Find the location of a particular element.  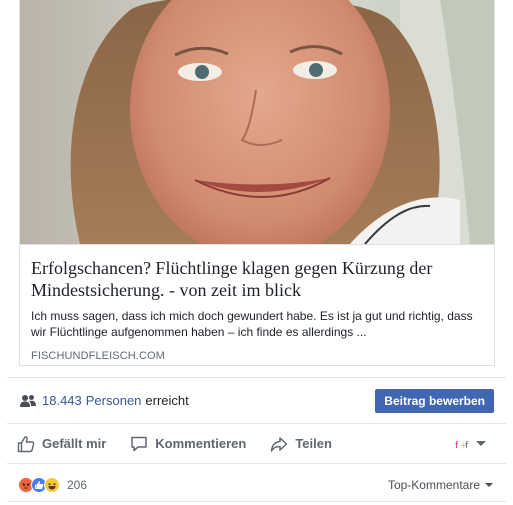

page-avatar-icon: f + f is located at coordinates (462, 445).